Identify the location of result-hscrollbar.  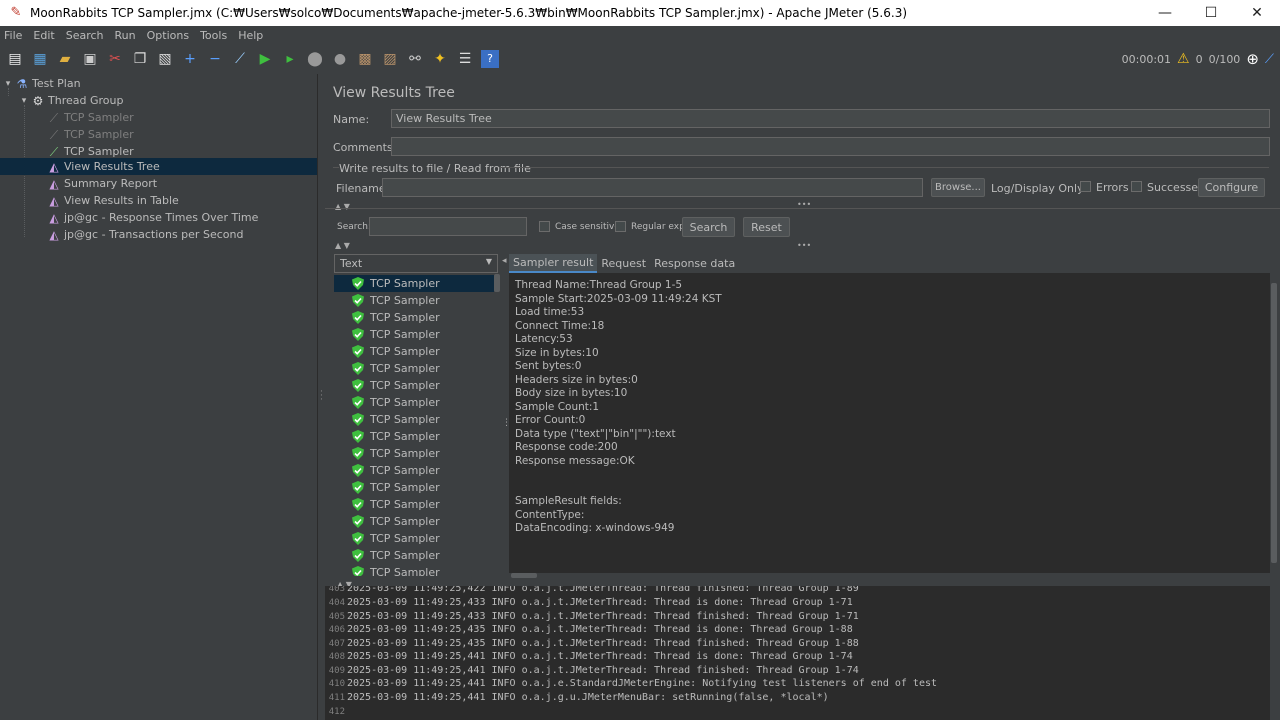
(889, 576).